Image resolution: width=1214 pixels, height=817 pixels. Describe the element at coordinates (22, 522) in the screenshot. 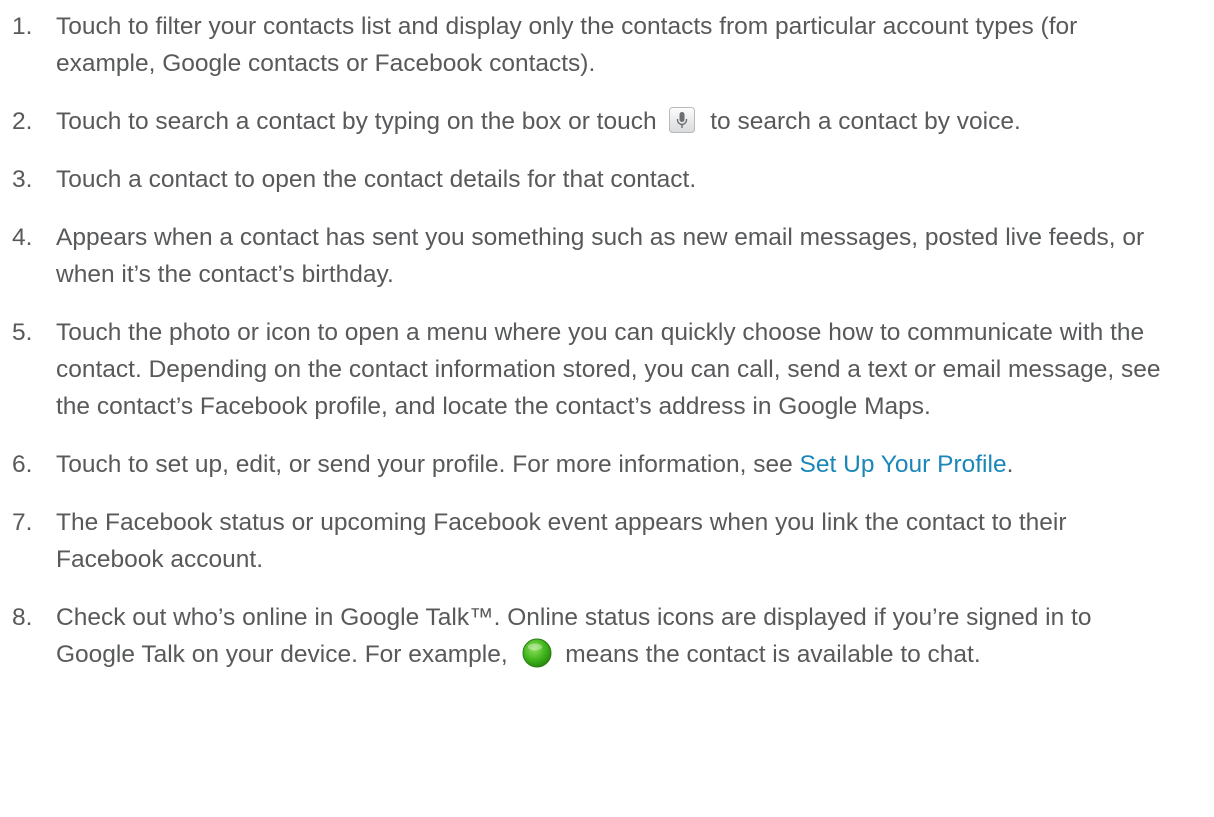

I see `list-number: 7.` at that location.